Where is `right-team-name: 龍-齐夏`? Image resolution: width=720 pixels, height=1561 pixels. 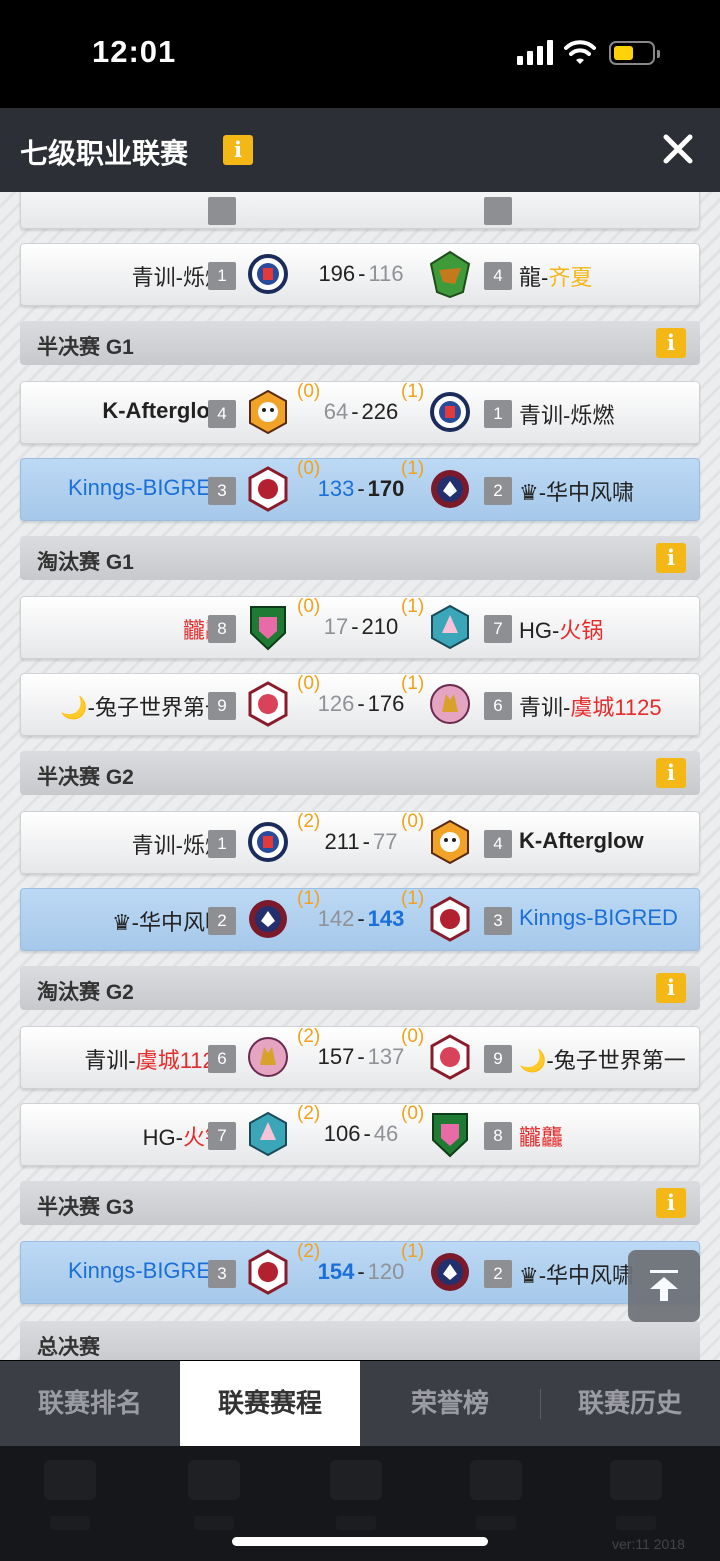 right-team-name: 龍-齐夏 is located at coordinates (556, 277).